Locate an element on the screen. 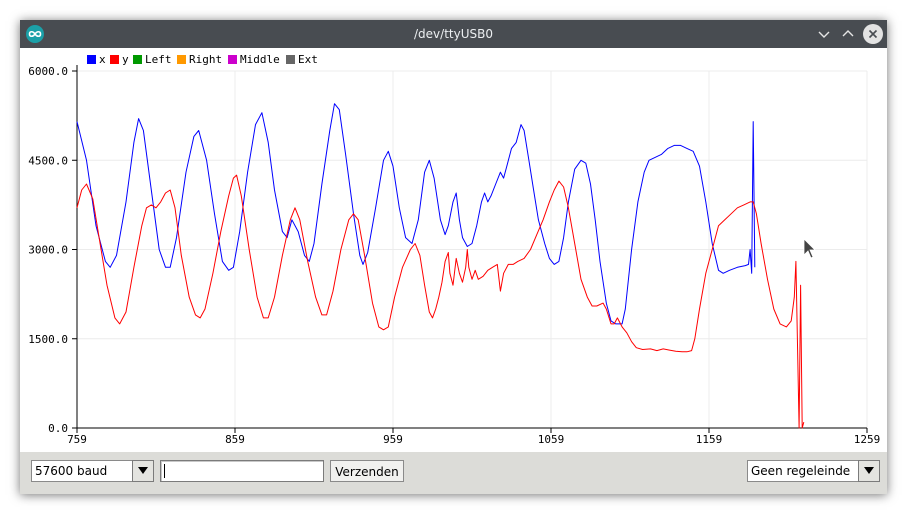 The height and width of the screenshot is (514, 907). legend-label-middle: Middle is located at coordinates (260, 59).